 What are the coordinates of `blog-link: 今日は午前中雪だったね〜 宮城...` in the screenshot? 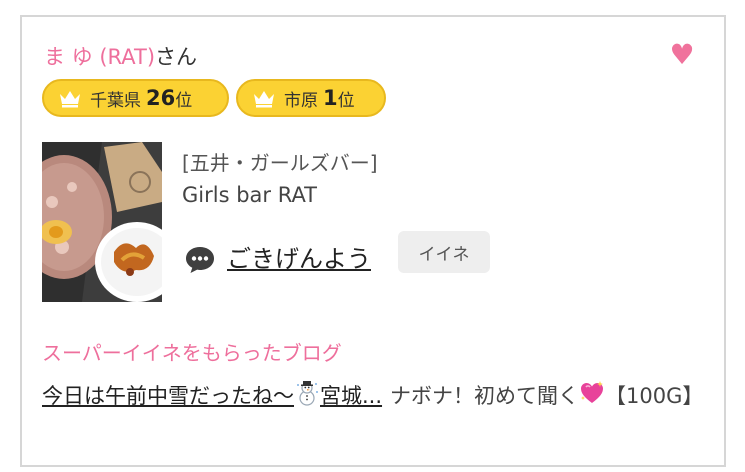 It's located at (214, 396).